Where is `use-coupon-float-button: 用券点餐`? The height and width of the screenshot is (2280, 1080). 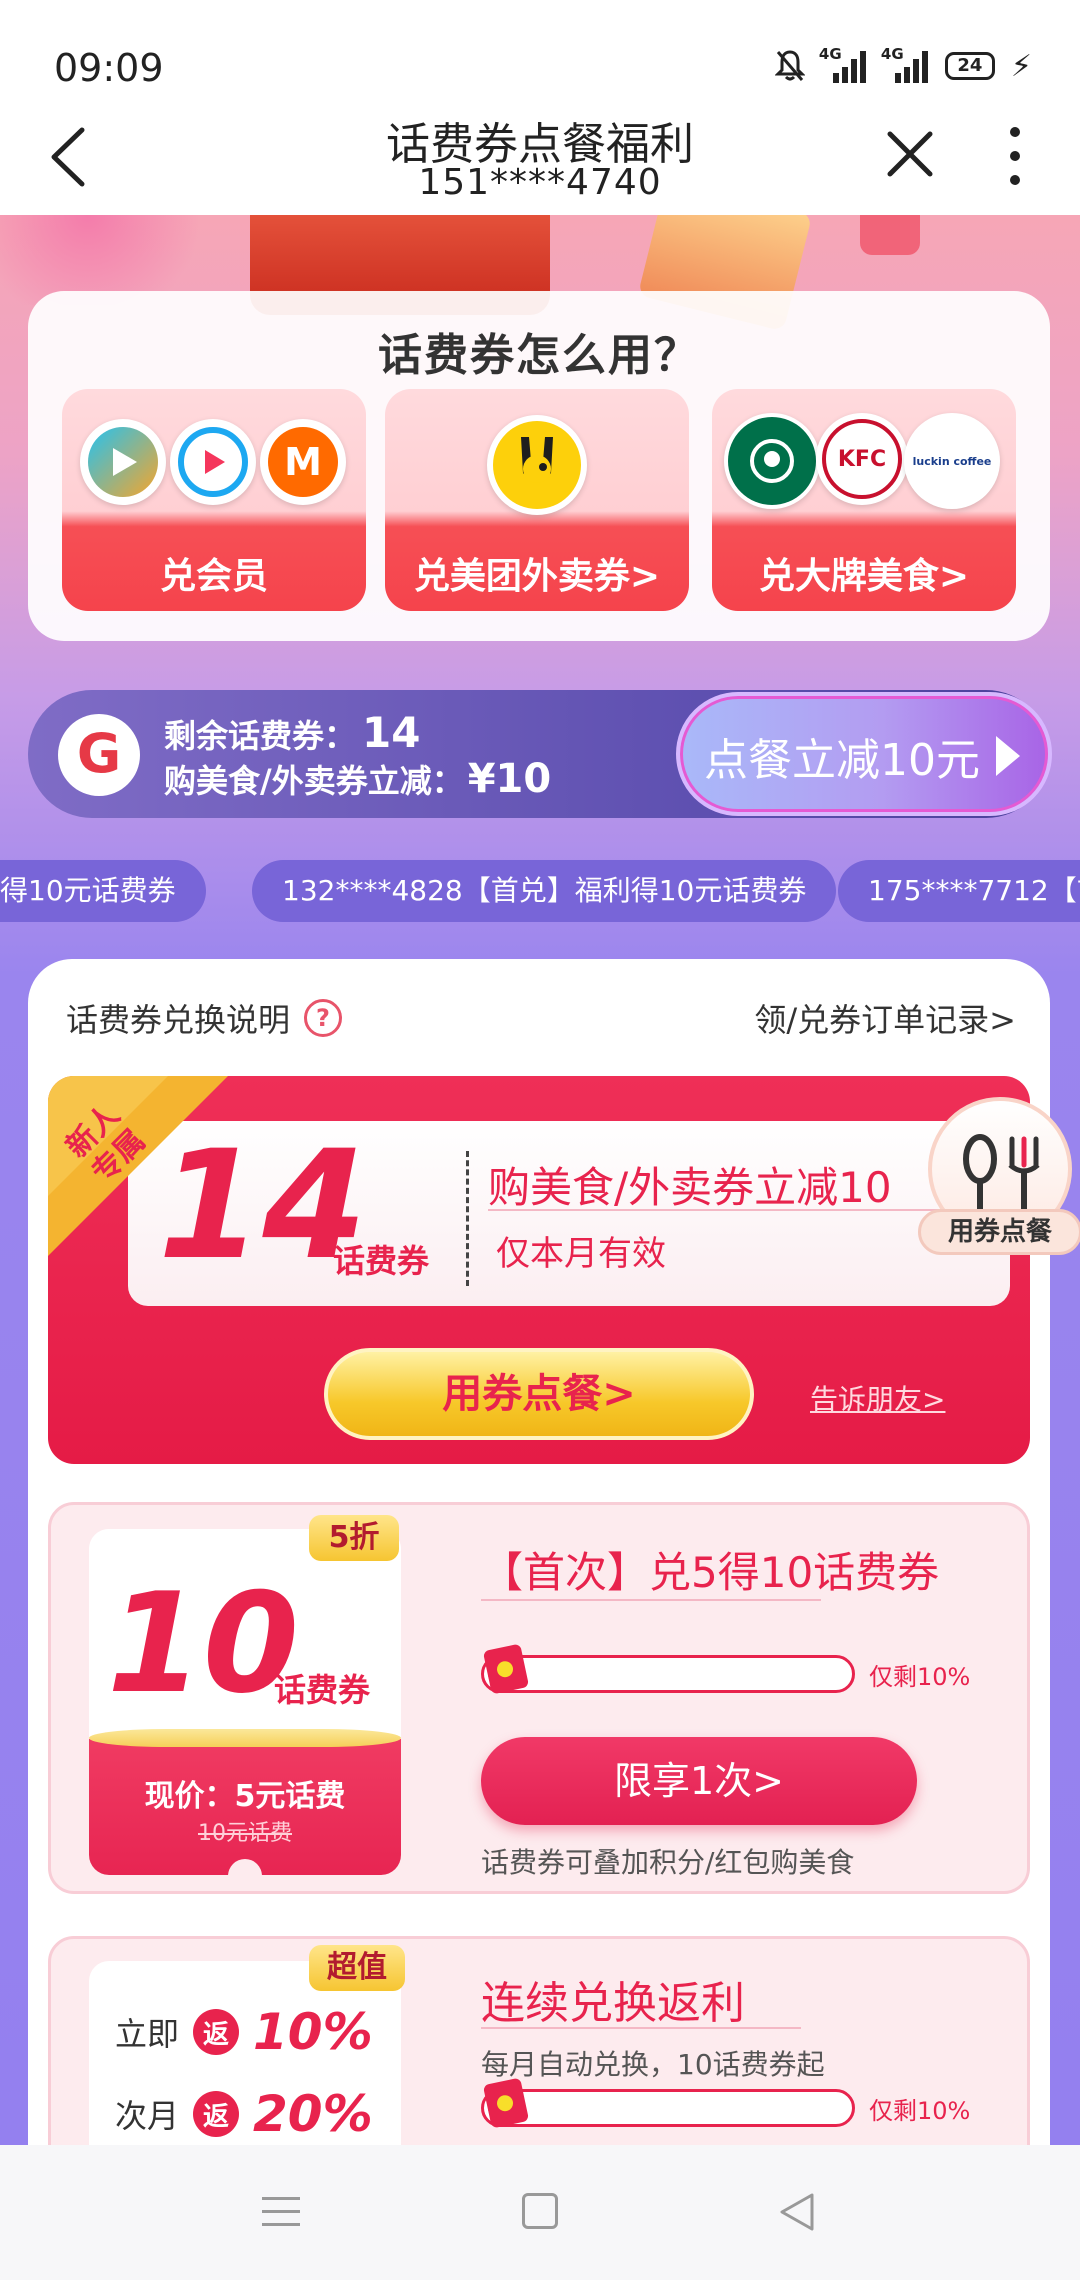 use-coupon-float-button: 用券点餐 is located at coordinates (999, 1178).